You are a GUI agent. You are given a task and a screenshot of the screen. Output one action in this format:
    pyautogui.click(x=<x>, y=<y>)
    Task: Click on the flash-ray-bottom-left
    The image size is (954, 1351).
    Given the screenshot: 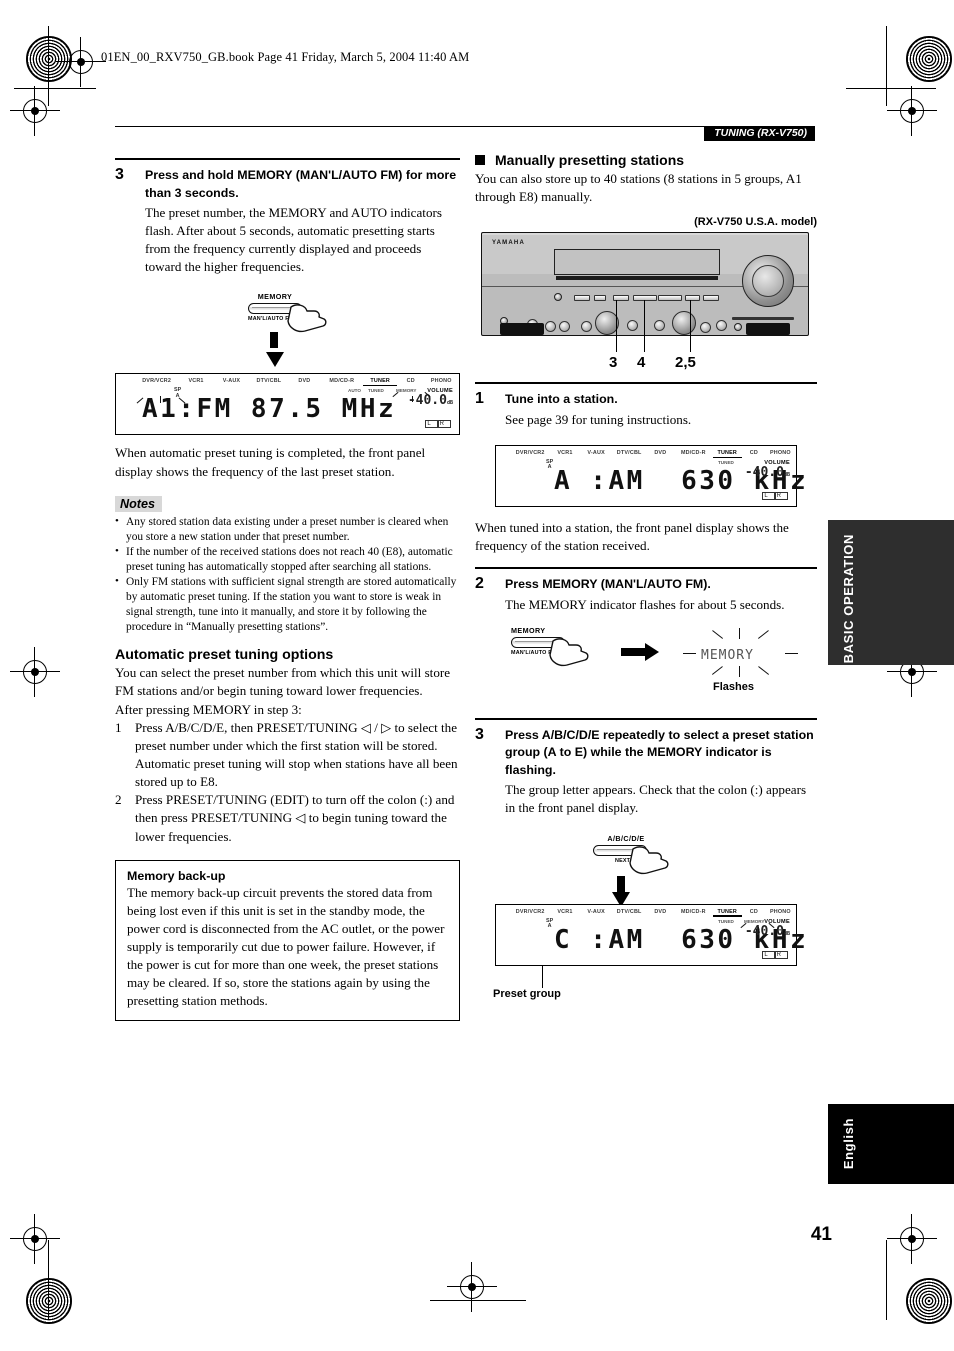 What is the action you would take?
    pyautogui.click(x=717, y=670)
    